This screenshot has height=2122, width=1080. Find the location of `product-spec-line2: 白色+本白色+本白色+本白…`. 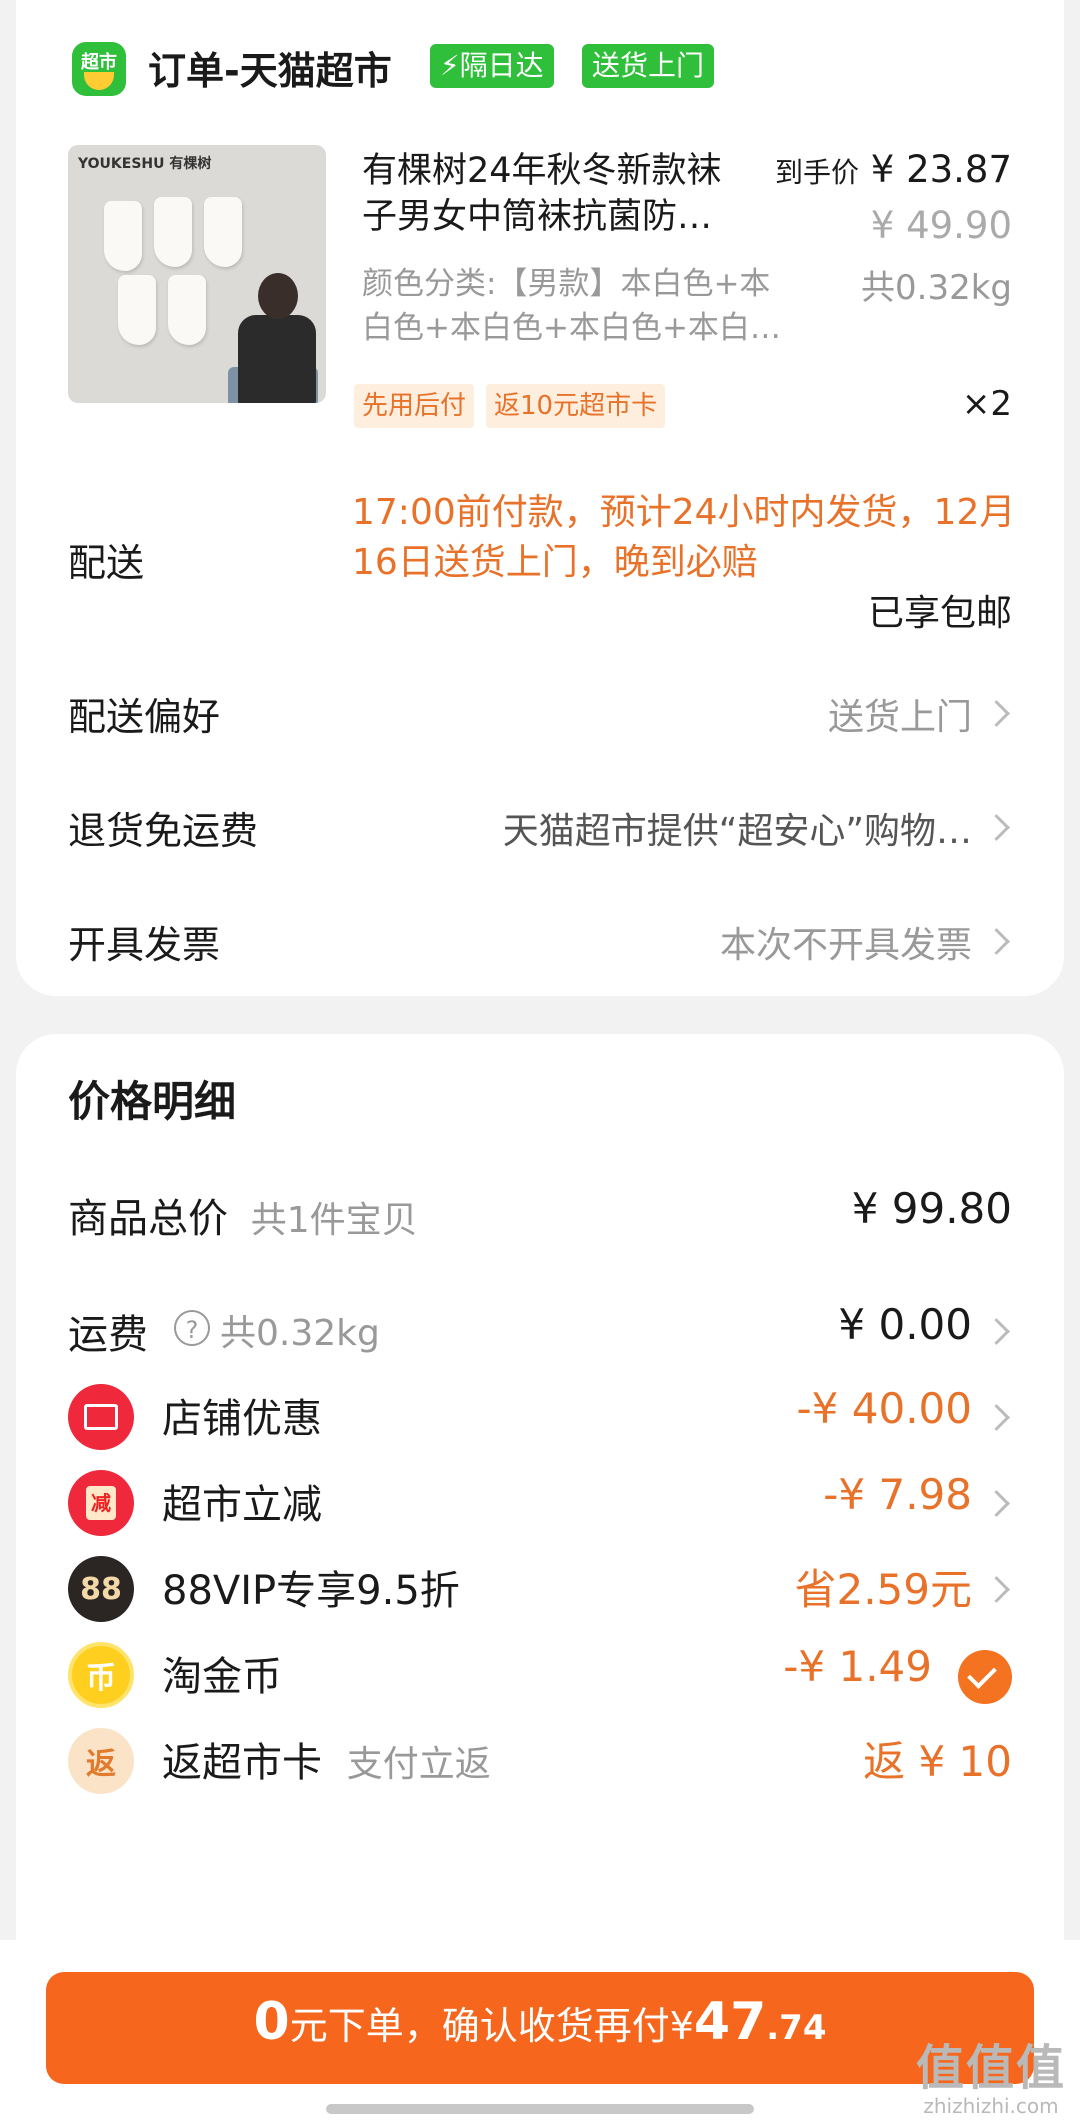

product-spec-line2: 白色+本白色+本白色+本白… is located at coordinates (571, 328).